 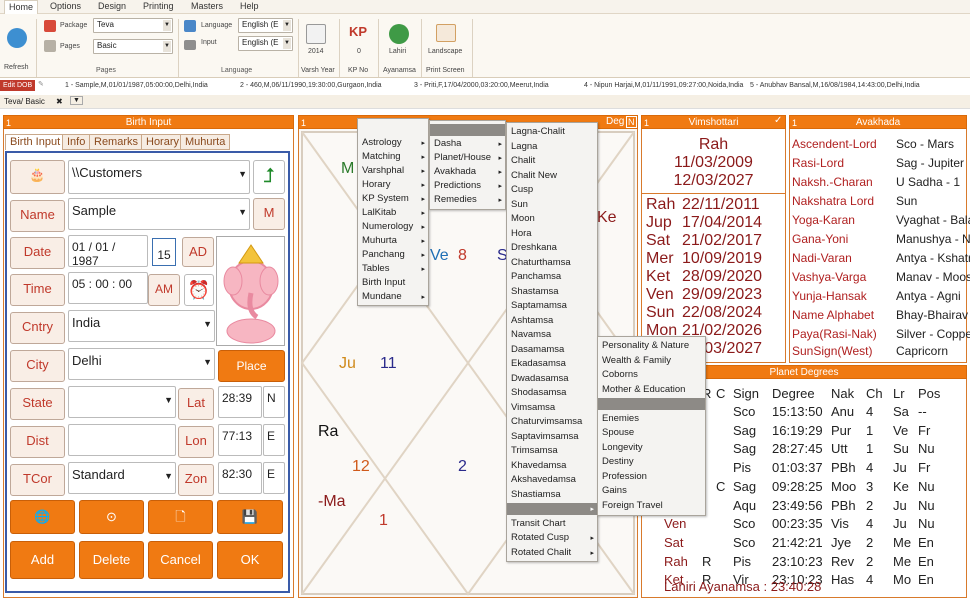 What do you see at coordinates (382, 142) in the screenshot?
I see `menu-item-astrology: Astrology` at bounding box center [382, 142].